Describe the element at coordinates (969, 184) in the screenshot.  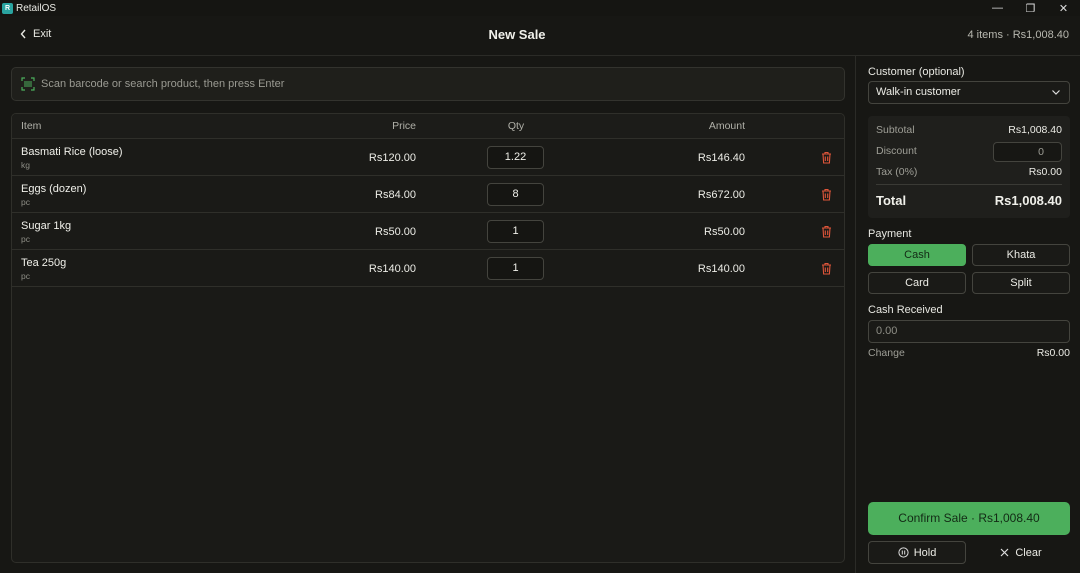
I see `totals-divider` at that location.